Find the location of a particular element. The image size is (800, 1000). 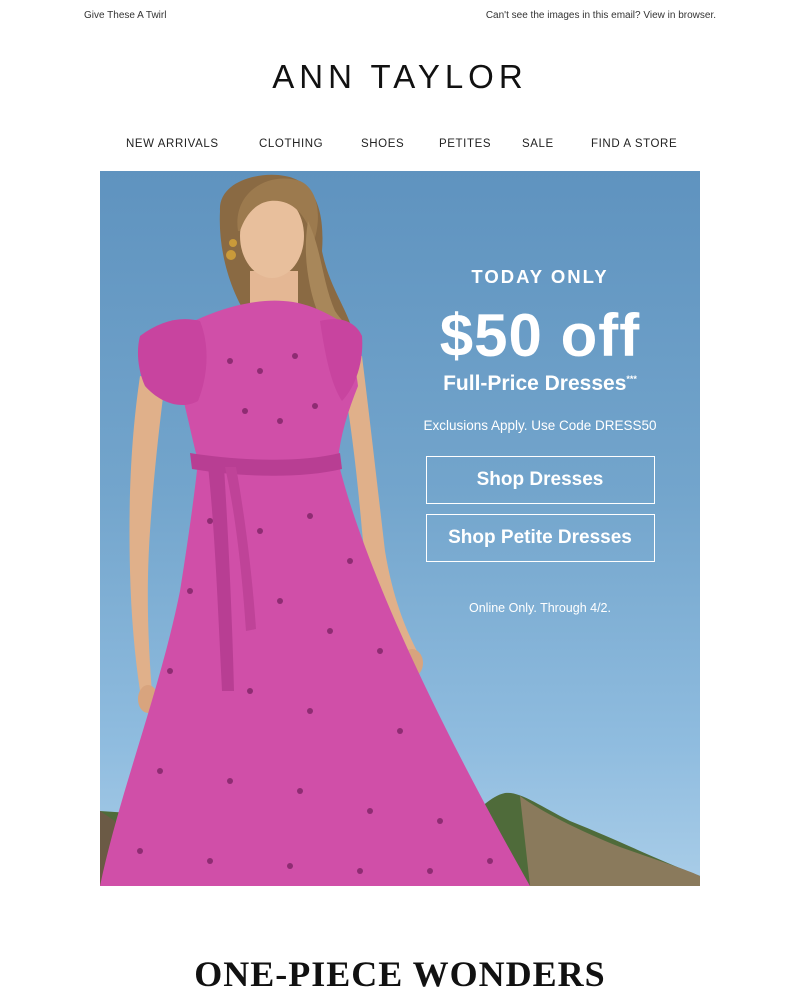

promo-subhead: Full-Price Dresses*** is located at coordinates (540, 384).